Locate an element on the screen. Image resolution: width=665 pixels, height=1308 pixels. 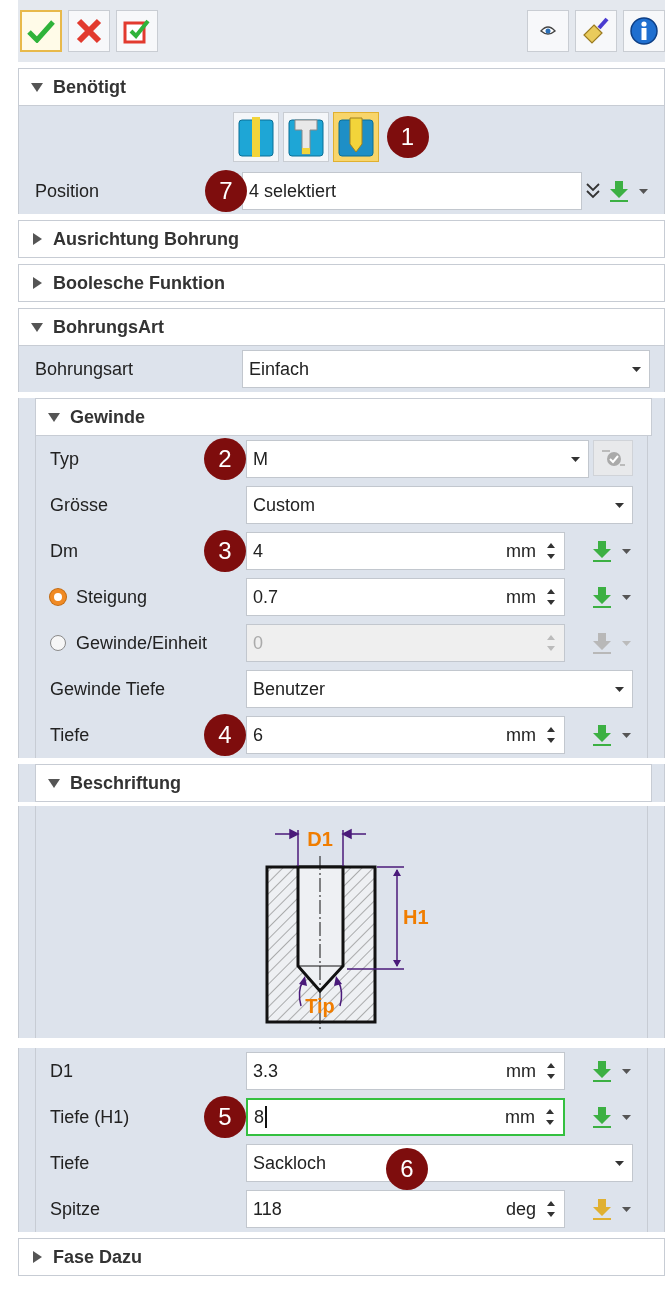
check-circle-icon is located at coordinates (613, 458).